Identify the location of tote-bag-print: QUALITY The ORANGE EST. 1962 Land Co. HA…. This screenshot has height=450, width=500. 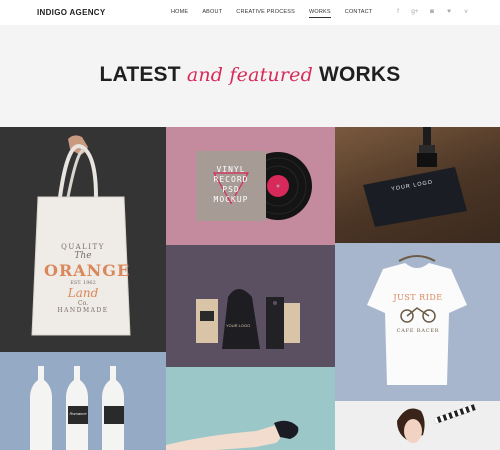
(87, 278).